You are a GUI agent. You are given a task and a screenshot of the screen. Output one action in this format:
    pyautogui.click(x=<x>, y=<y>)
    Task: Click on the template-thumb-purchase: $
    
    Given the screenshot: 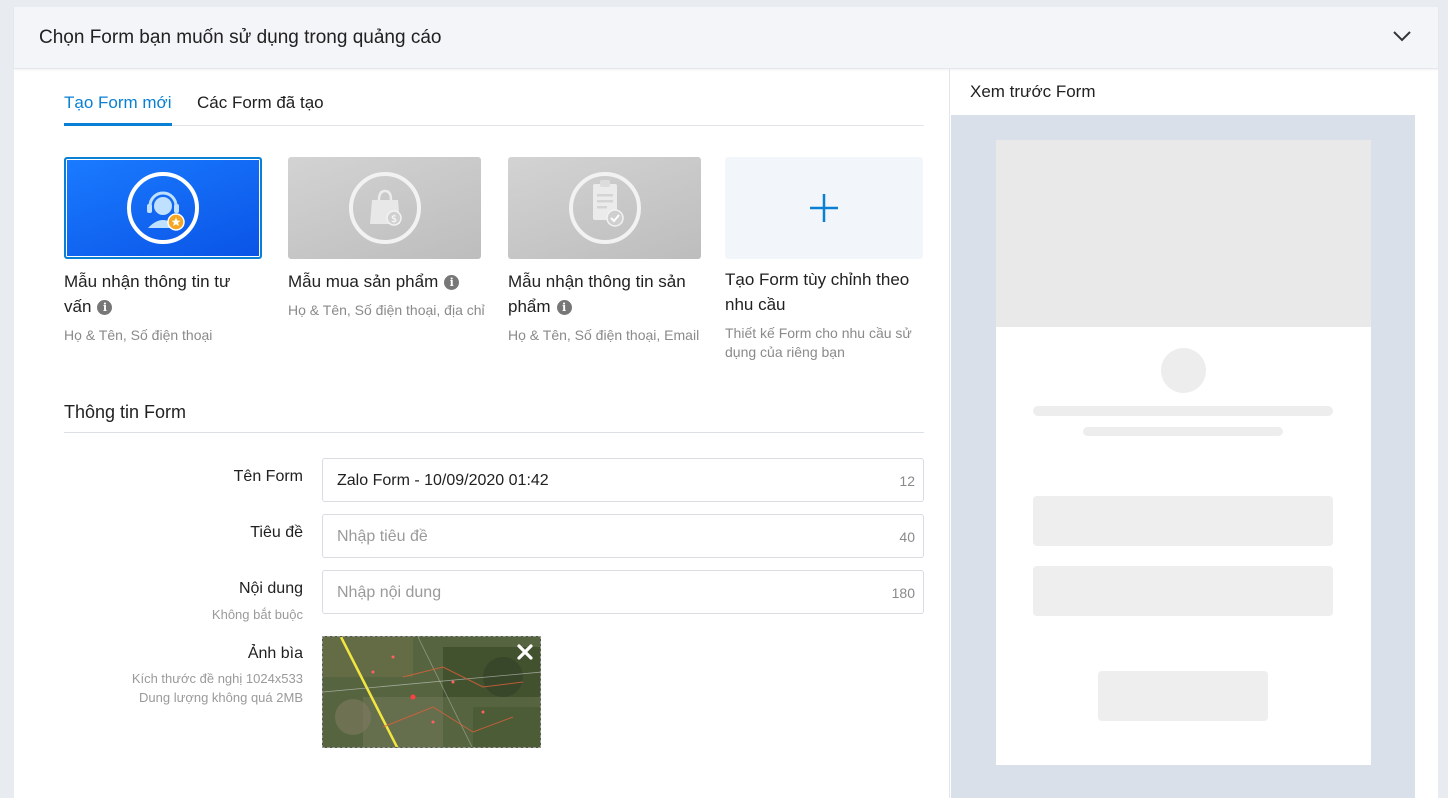 What is the action you would take?
    pyautogui.click(x=384, y=208)
    